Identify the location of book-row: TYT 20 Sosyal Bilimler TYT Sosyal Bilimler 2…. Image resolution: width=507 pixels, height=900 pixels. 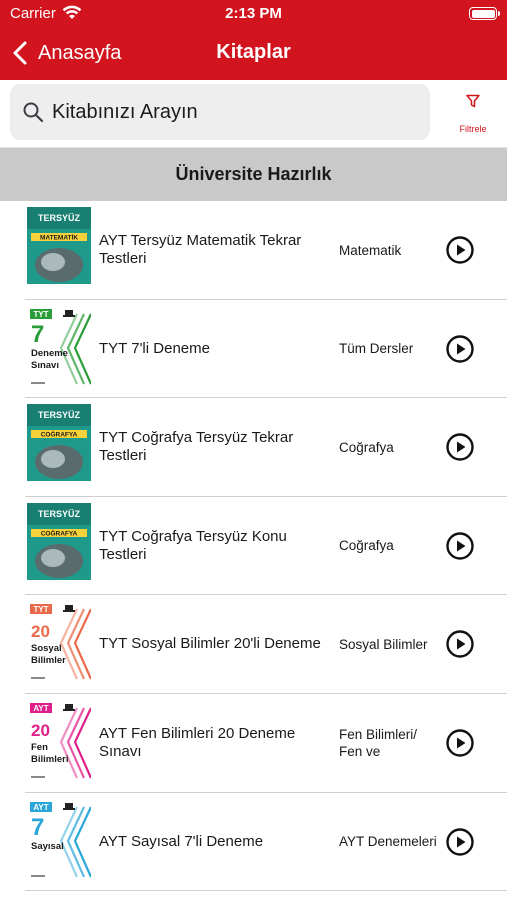
(266, 644).